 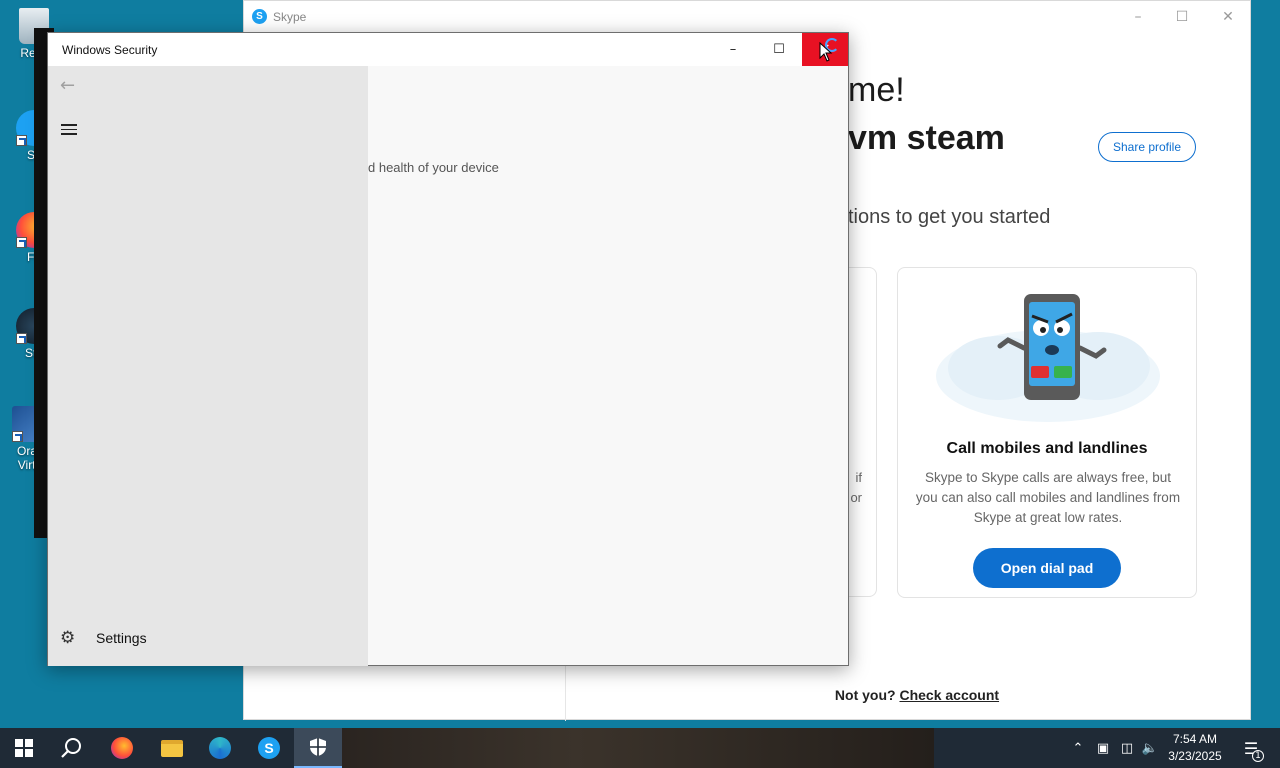 I want to click on taskbar-windows-security, so click(x=318, y=748).